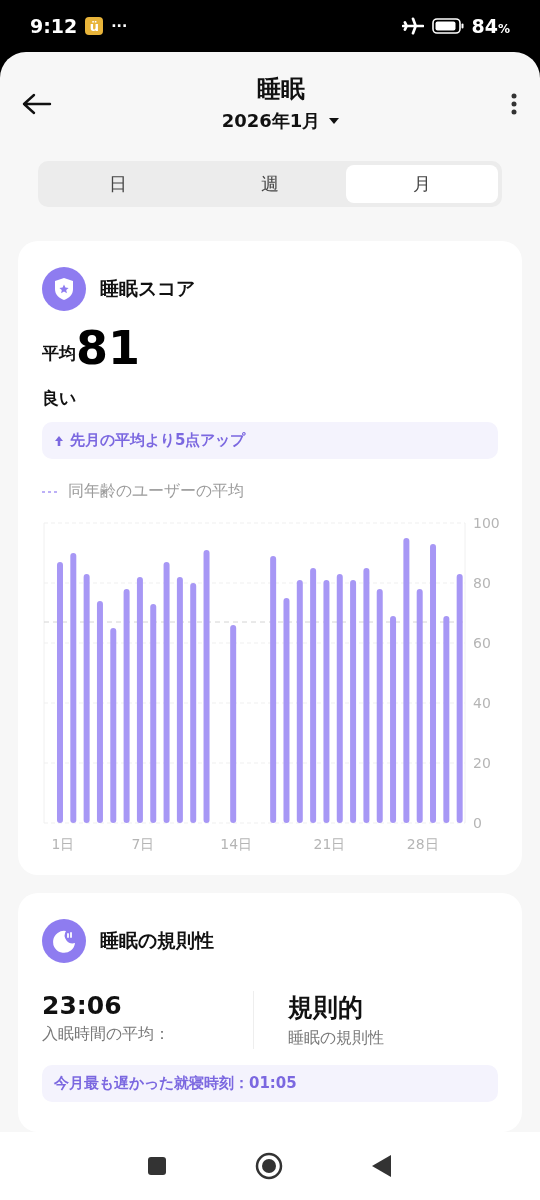 The width and height of the screenshot is (540, 1200). I want to click on dashed-line-icon, so click(51, 491).